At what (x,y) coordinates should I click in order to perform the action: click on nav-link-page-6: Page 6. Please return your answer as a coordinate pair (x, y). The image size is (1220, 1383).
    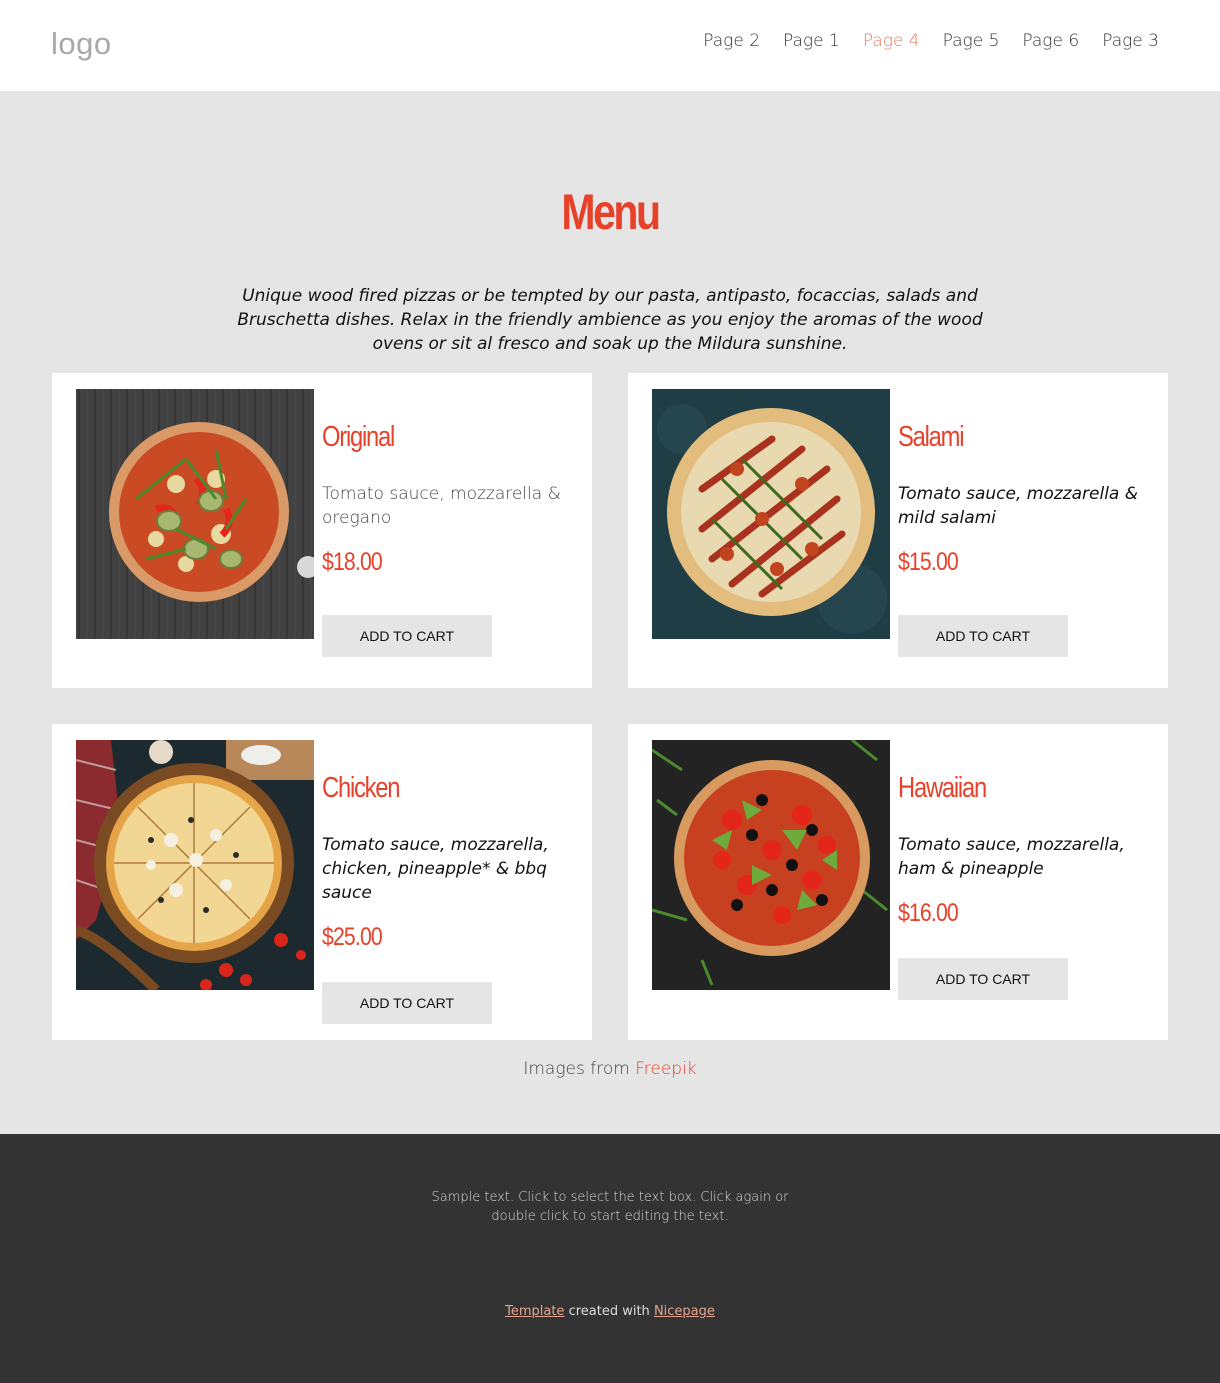
    Looking at the image, I should click on (1050, 41).